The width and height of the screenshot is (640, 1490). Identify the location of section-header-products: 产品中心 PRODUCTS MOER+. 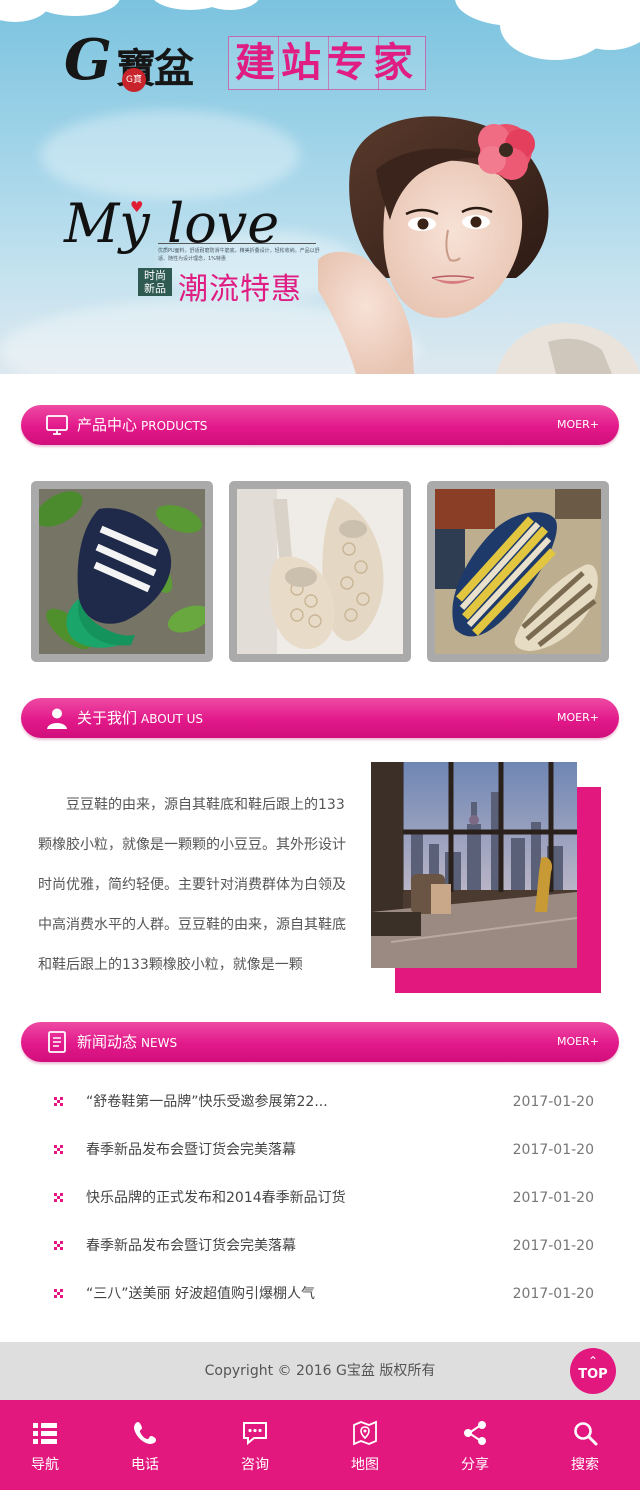
(320, 425).